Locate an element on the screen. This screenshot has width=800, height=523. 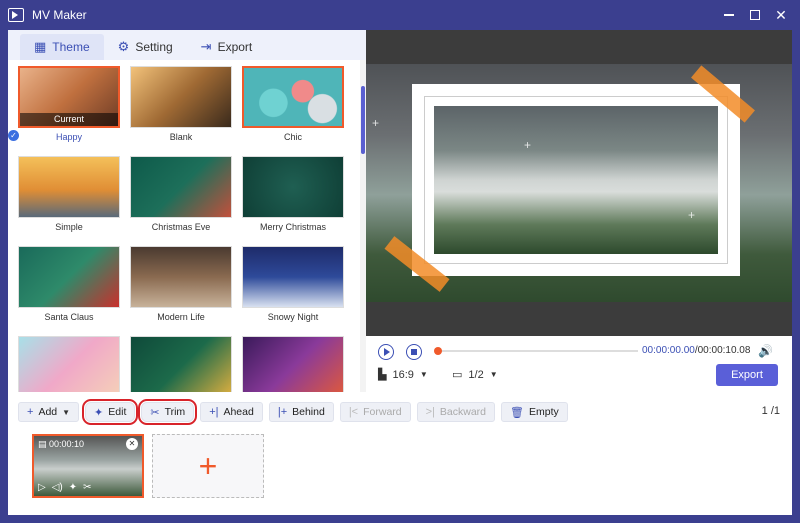
grid-icon: ▦ is located at coordinates (40, 46).